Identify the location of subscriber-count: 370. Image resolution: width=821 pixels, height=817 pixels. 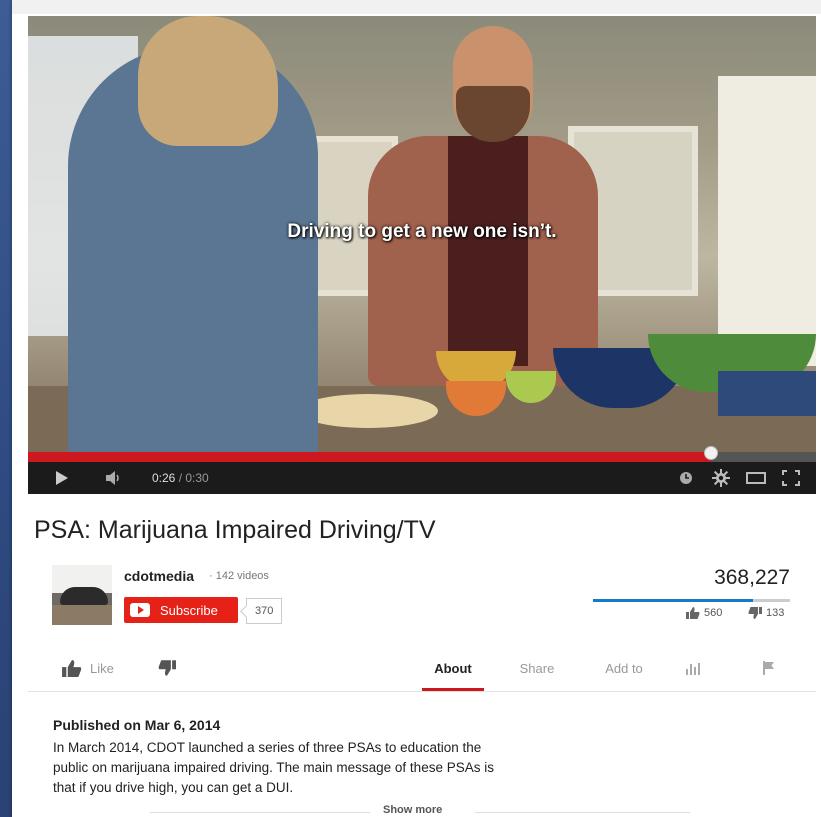
(264, 611).